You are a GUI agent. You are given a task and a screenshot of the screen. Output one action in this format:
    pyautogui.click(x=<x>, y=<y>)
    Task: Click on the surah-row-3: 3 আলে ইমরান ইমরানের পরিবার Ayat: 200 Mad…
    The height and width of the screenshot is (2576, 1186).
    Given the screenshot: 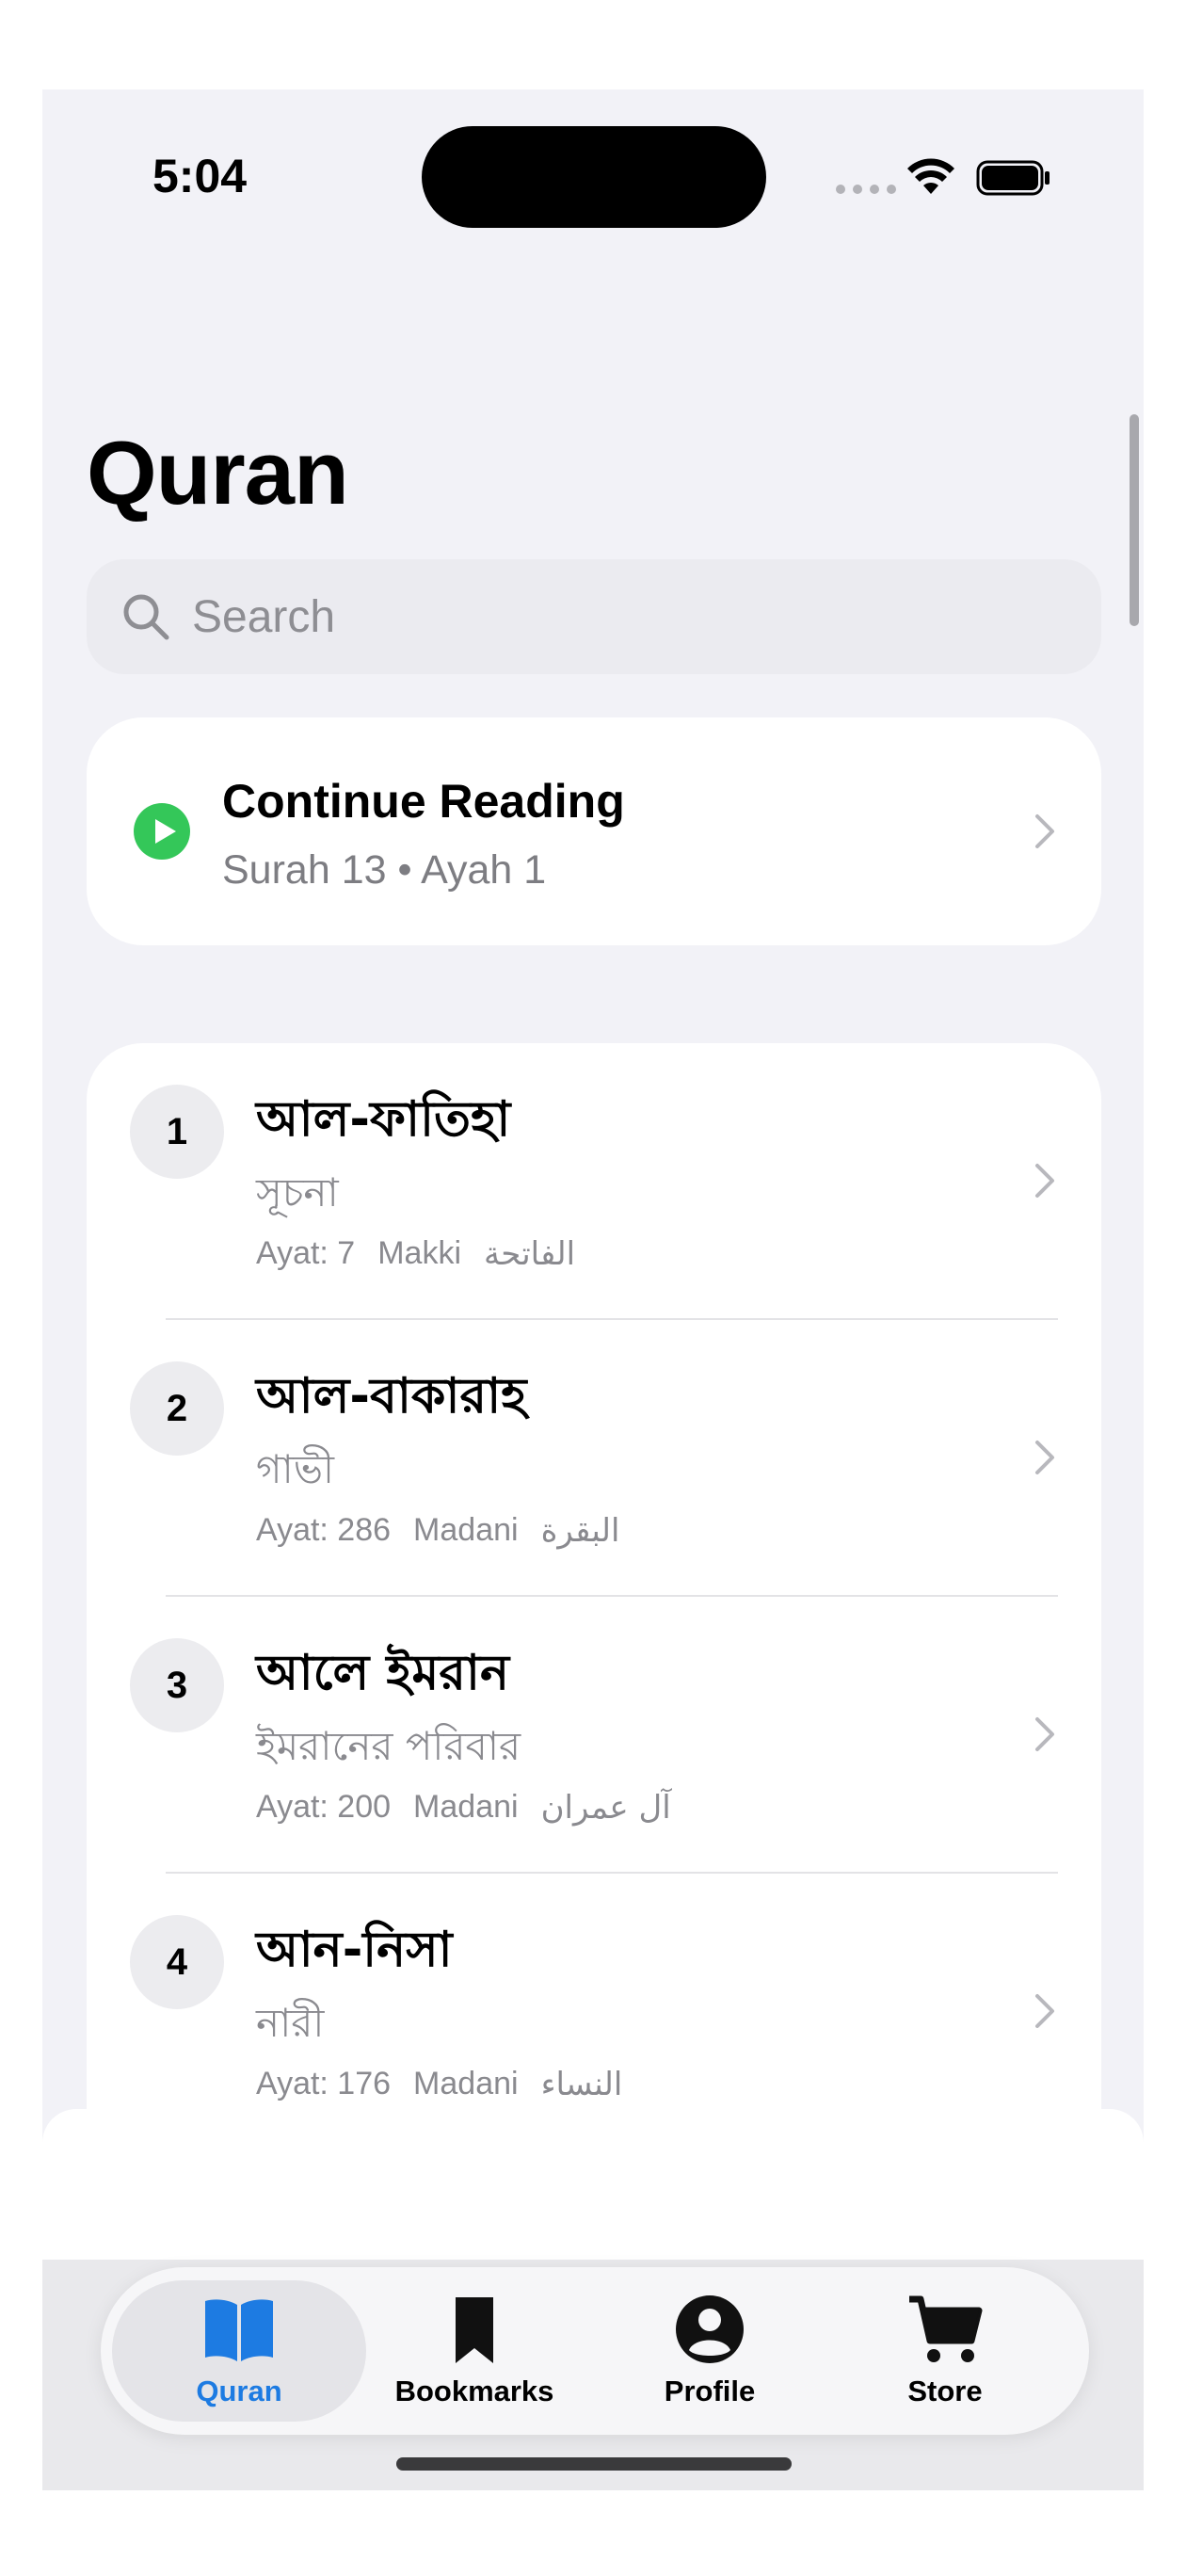 What is the action you would take?
    pyautogui.click(x=594, y=1735)
    